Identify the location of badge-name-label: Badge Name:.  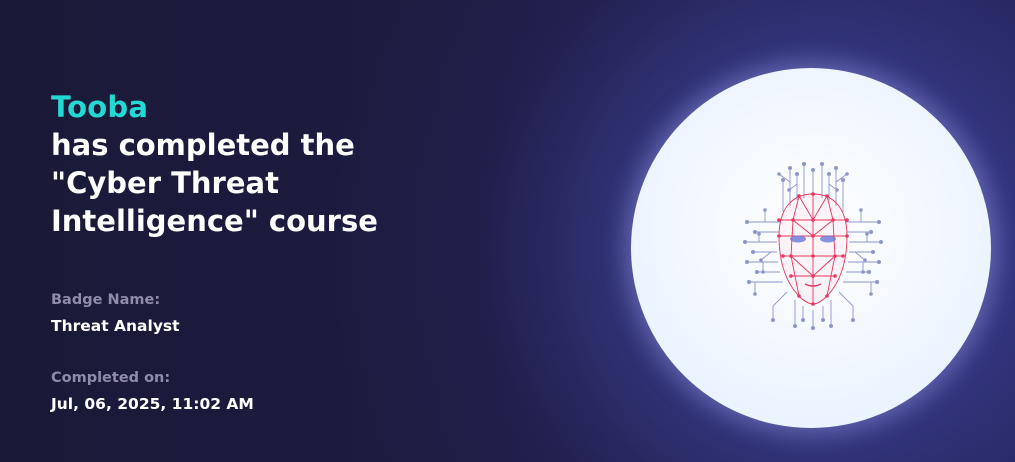
(106, 300).